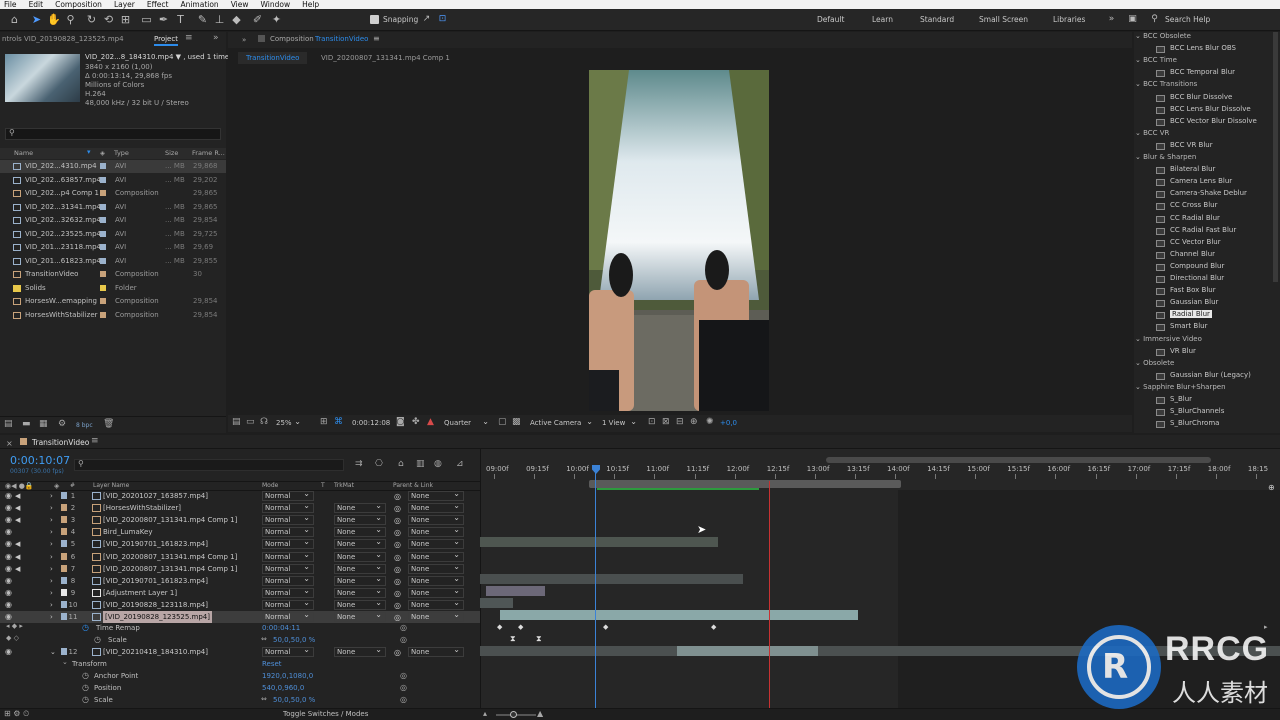 The image size is (1280, 720). I want to click on effect-item: Bilateral Blur, so click(1192, 169).